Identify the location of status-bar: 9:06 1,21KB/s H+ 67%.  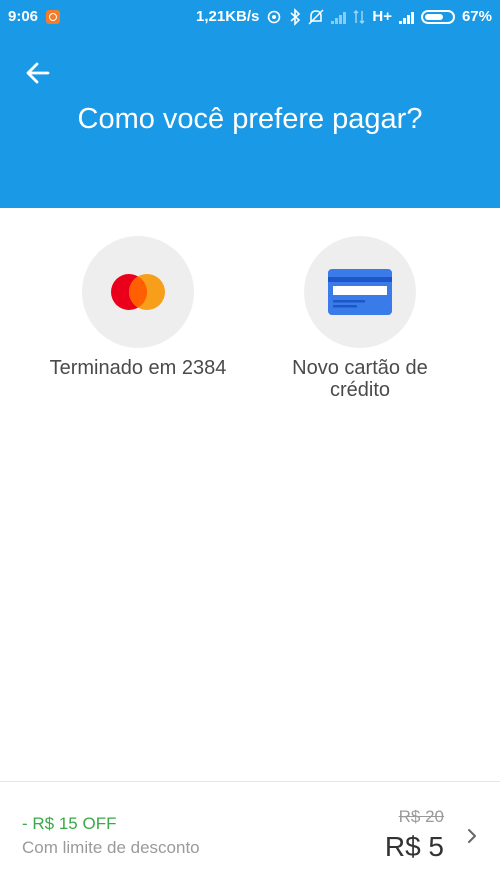
(250, 16).